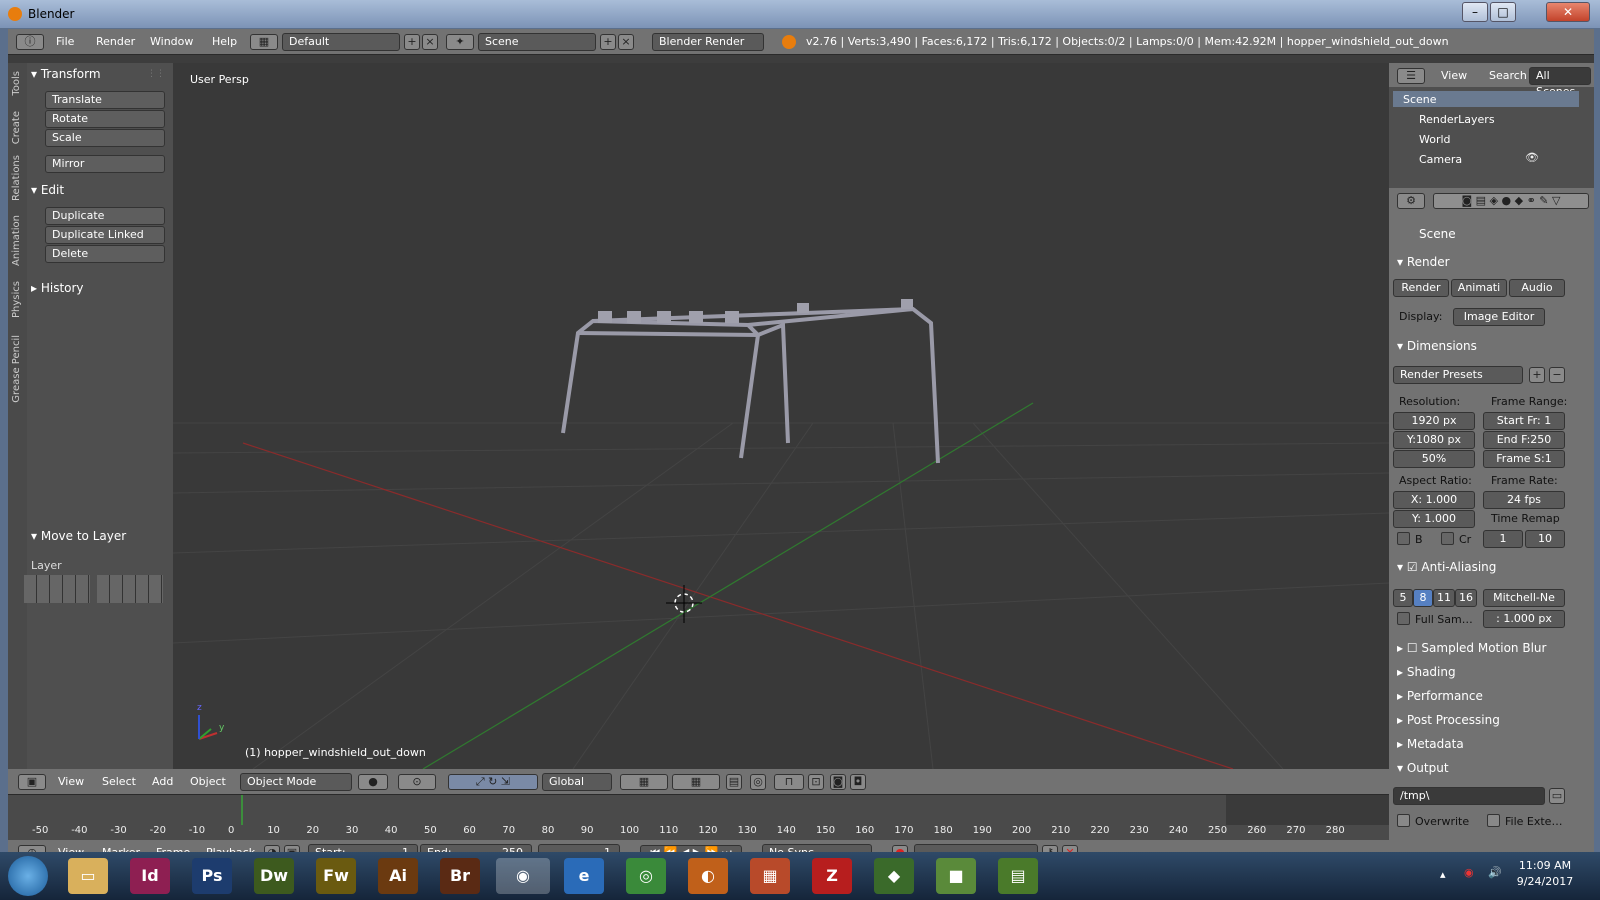 Image resolution: width=1600 pixels, height=900 pixels. I want to click on render-presets-select: Render Presets, so click(1458, 375).